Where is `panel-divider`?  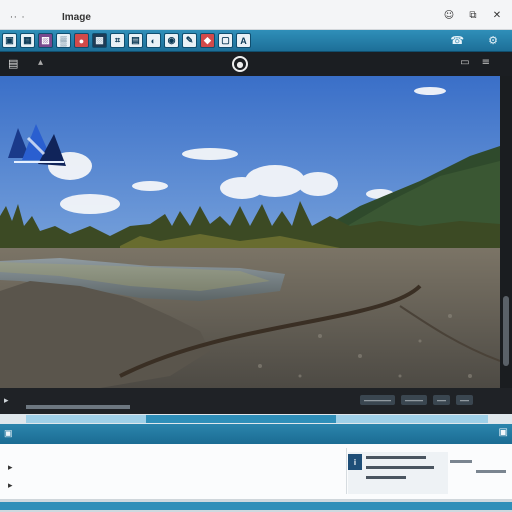 panel-divider is located at coordinates (346, 471).